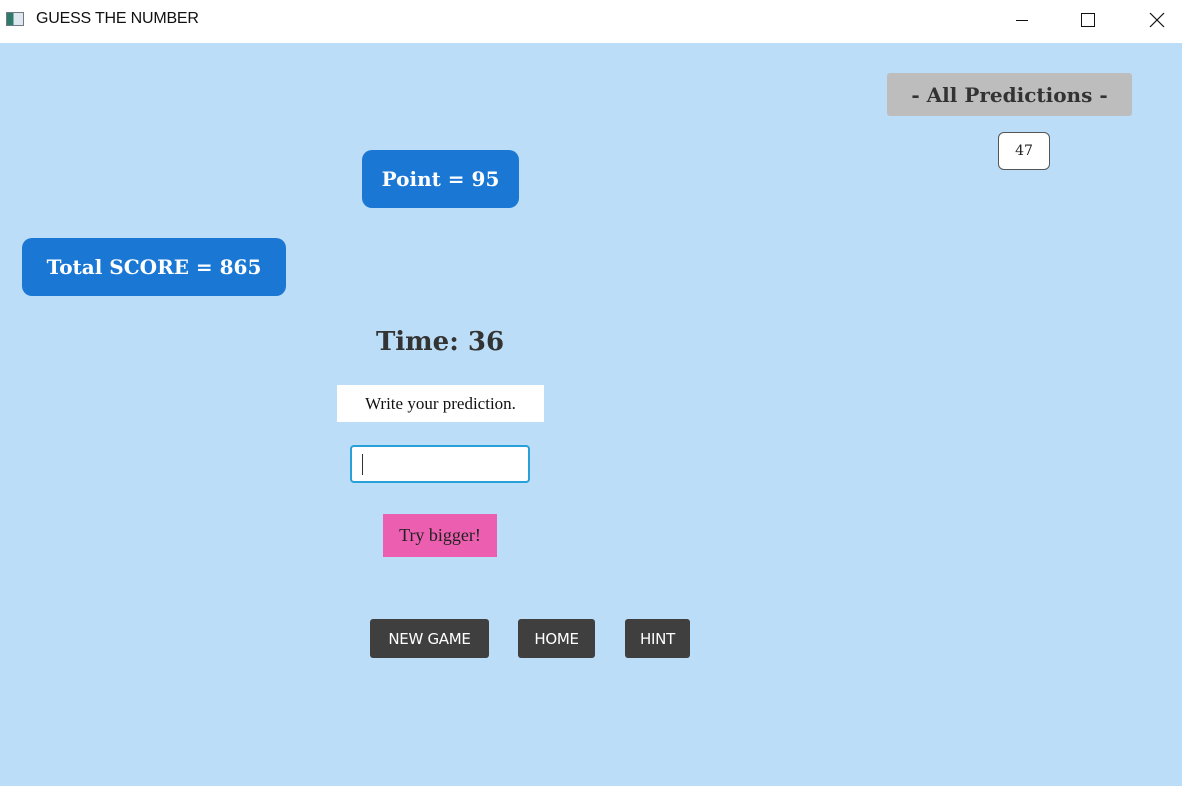 The image size is (1182, 786). Describe the element at coordinates (1009, 94) in the screenshot. I see `all-predictions-header: - All Predictions -` at that location.